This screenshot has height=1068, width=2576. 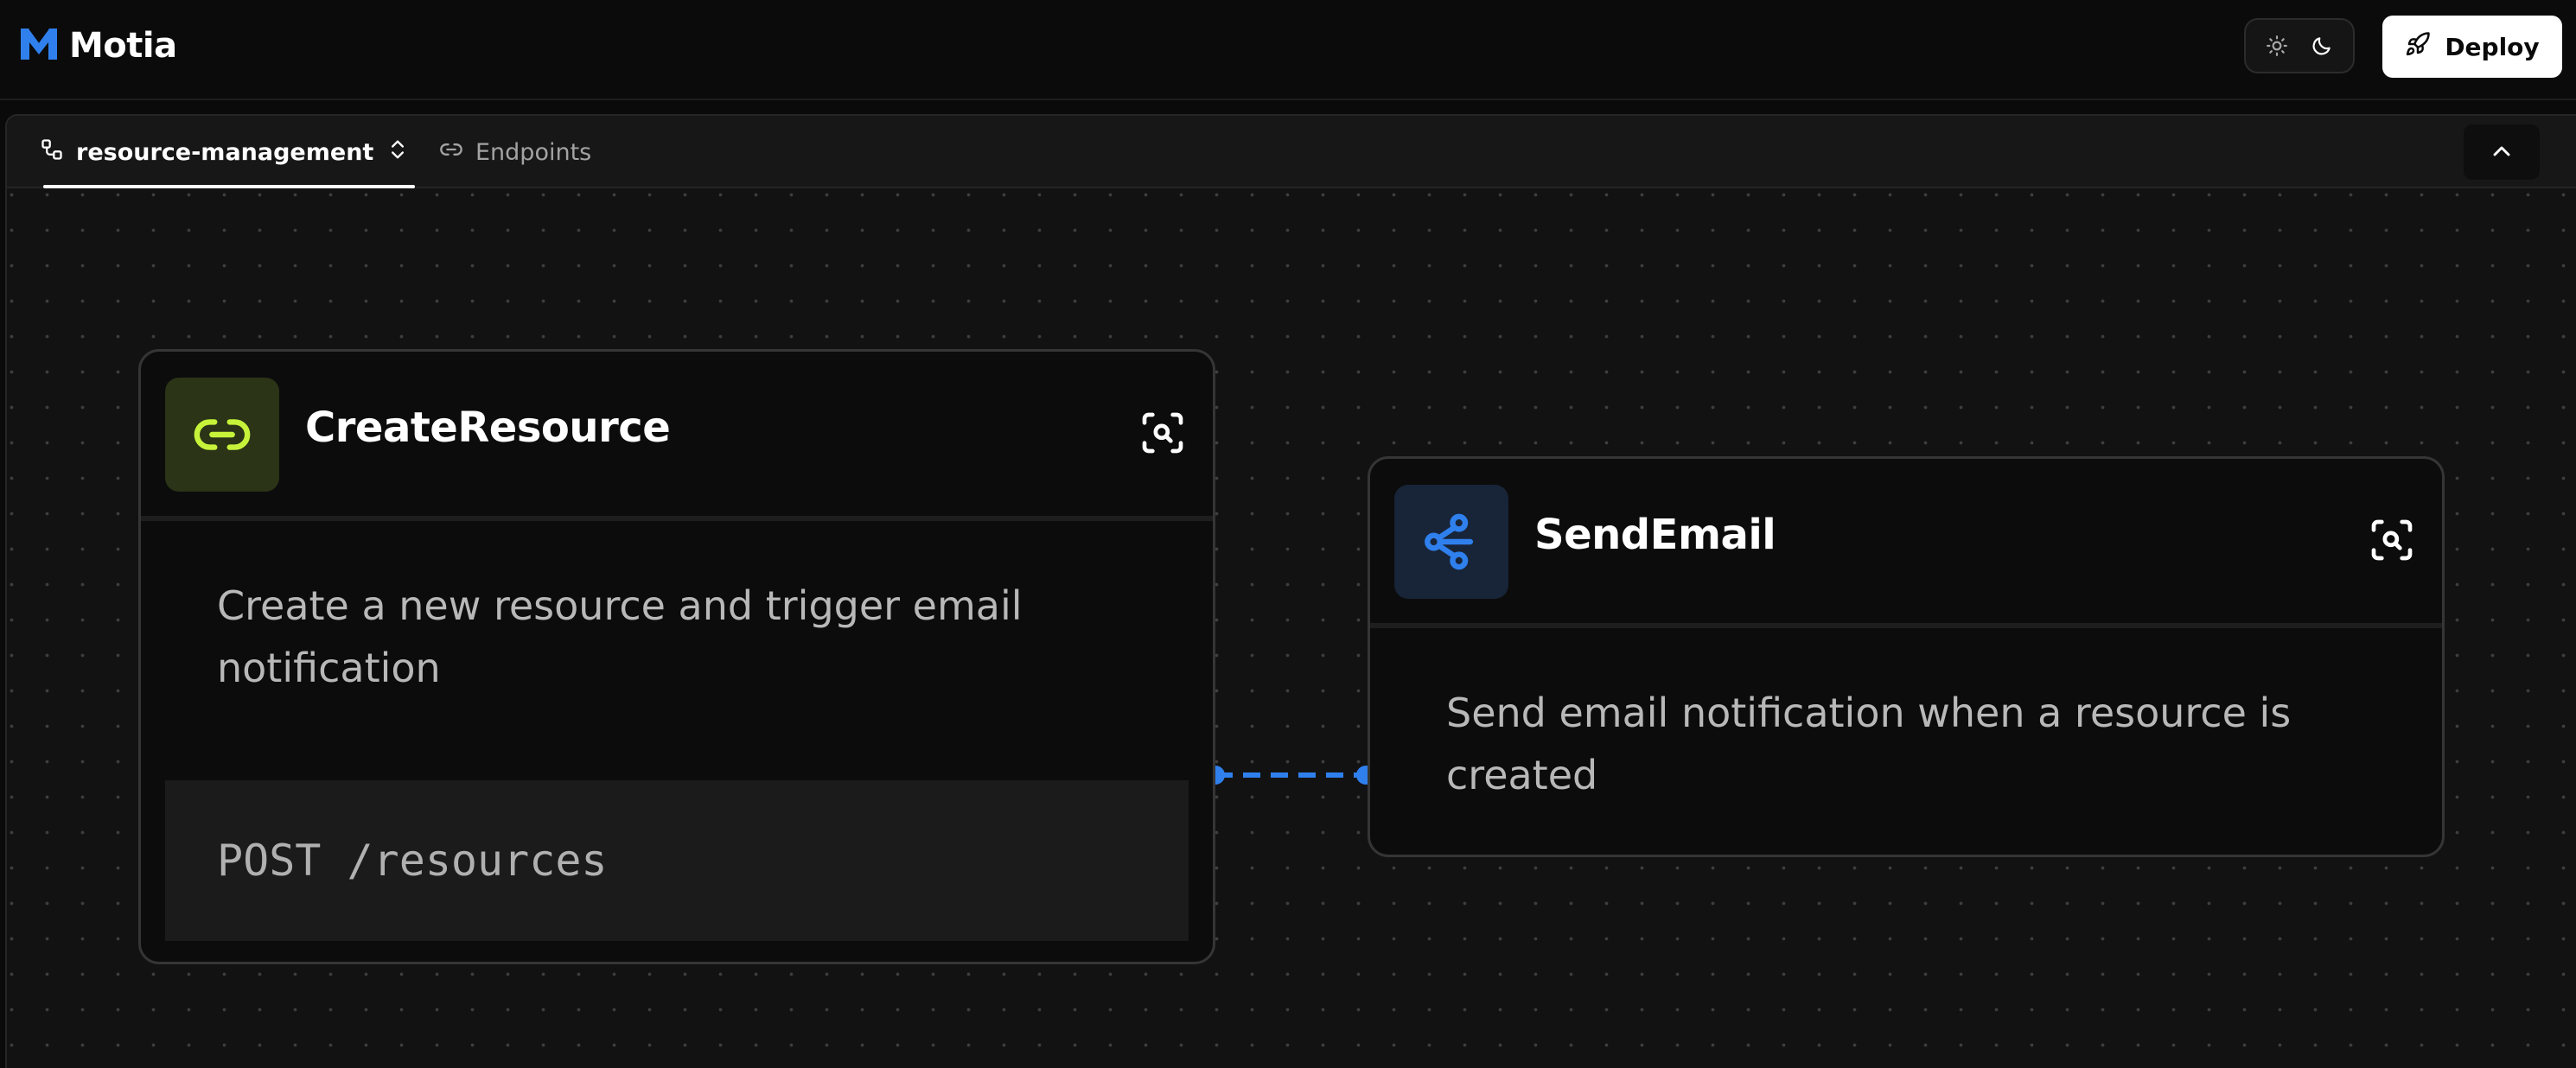 What do you see at coordinates (2418, 47) in the screenshot?
I see `rocket-icon` at bounding box center [2418, 47].